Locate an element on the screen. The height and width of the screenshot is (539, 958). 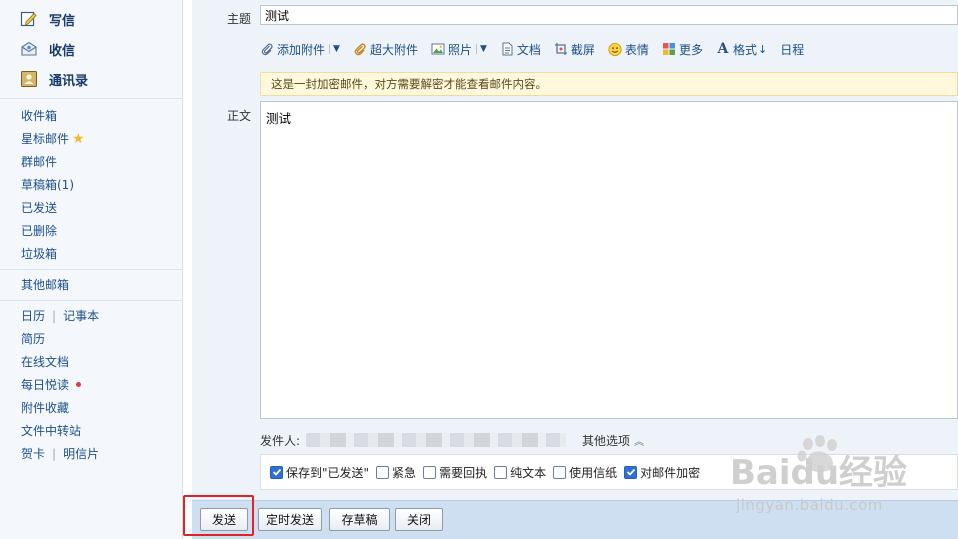
emoji-label: 表情 is located at coordinates (636, 49).